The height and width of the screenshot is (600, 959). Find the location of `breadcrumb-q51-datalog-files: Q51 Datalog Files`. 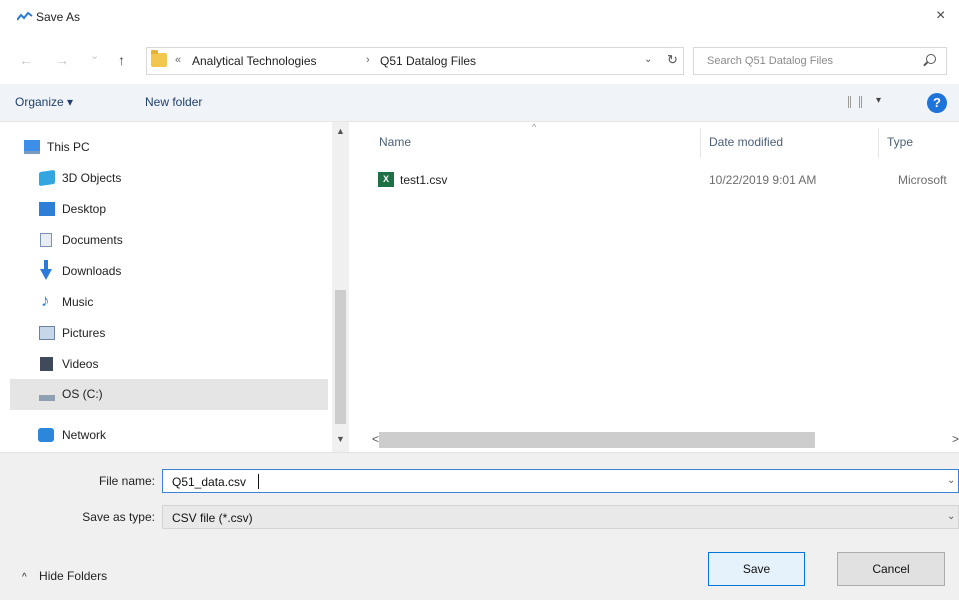

breadcrumb-q51-datalog-files: Q51 Datalog Files is located at coordinates (428, 61).